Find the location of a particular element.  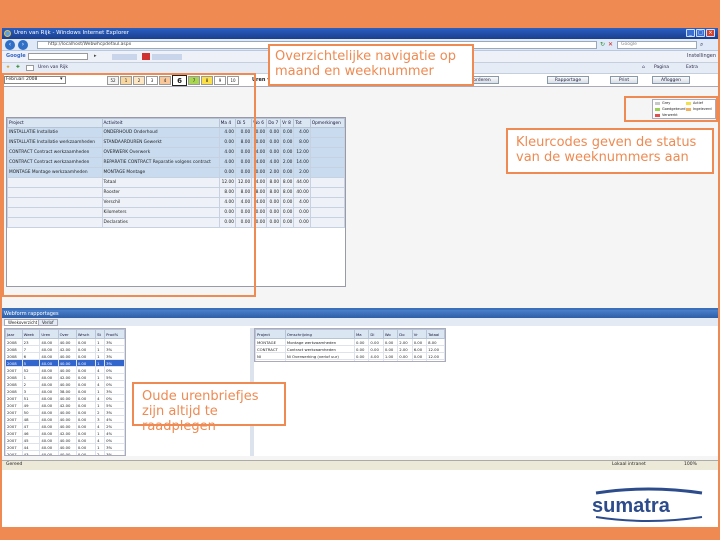

summary-cell: 0.00 is located at coordinates (302, 222).